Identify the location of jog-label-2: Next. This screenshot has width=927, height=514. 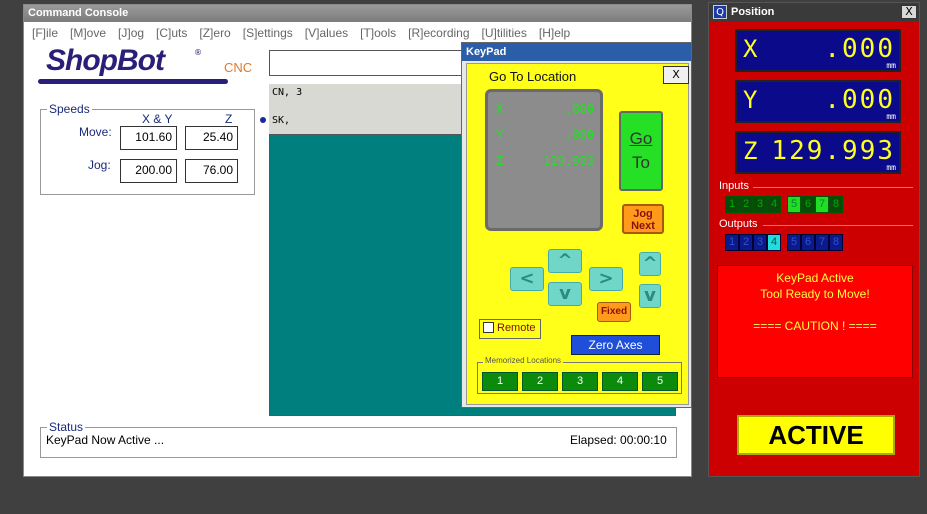
(643, 226).